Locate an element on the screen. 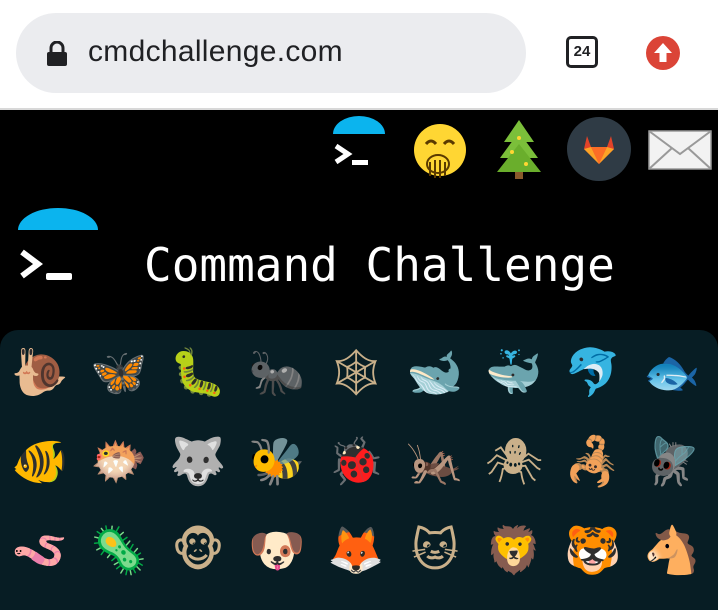 The width and height of the screenshot is (718, 610). header-icons is located at coordinates (359, 155).